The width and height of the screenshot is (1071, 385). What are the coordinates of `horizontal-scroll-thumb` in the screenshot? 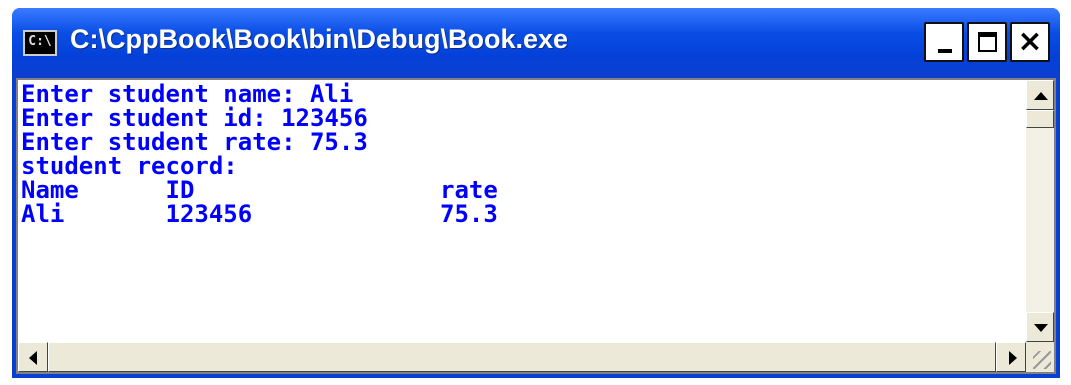 It's located at (522, 357).